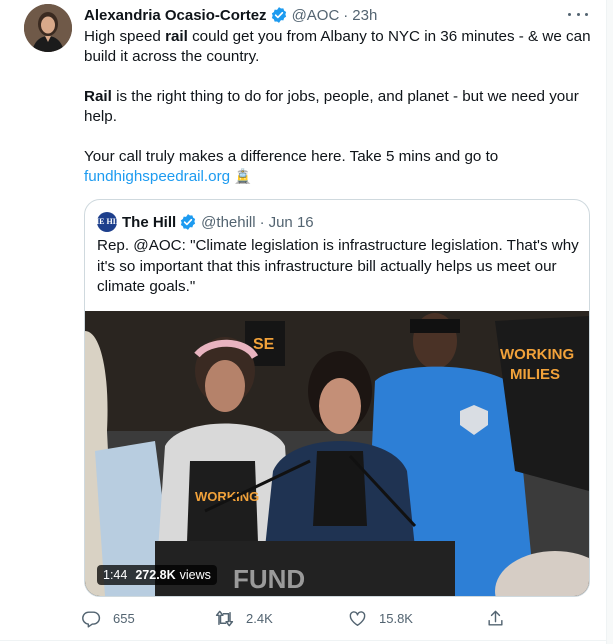  I want to click on like-icon, so click(357, 618).